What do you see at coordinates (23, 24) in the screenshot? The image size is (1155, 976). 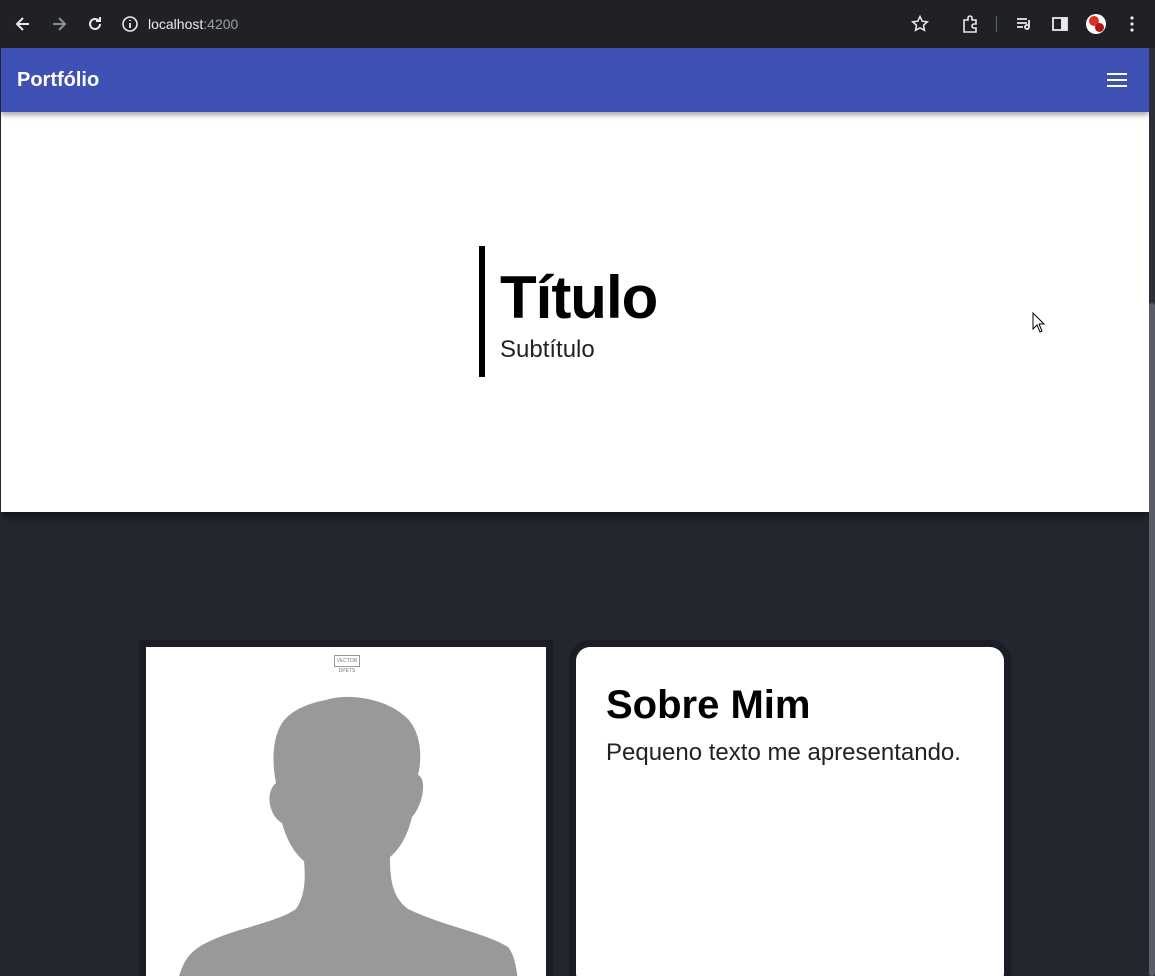 I see `back-arrow-icon` at bounding box center [23, 24].